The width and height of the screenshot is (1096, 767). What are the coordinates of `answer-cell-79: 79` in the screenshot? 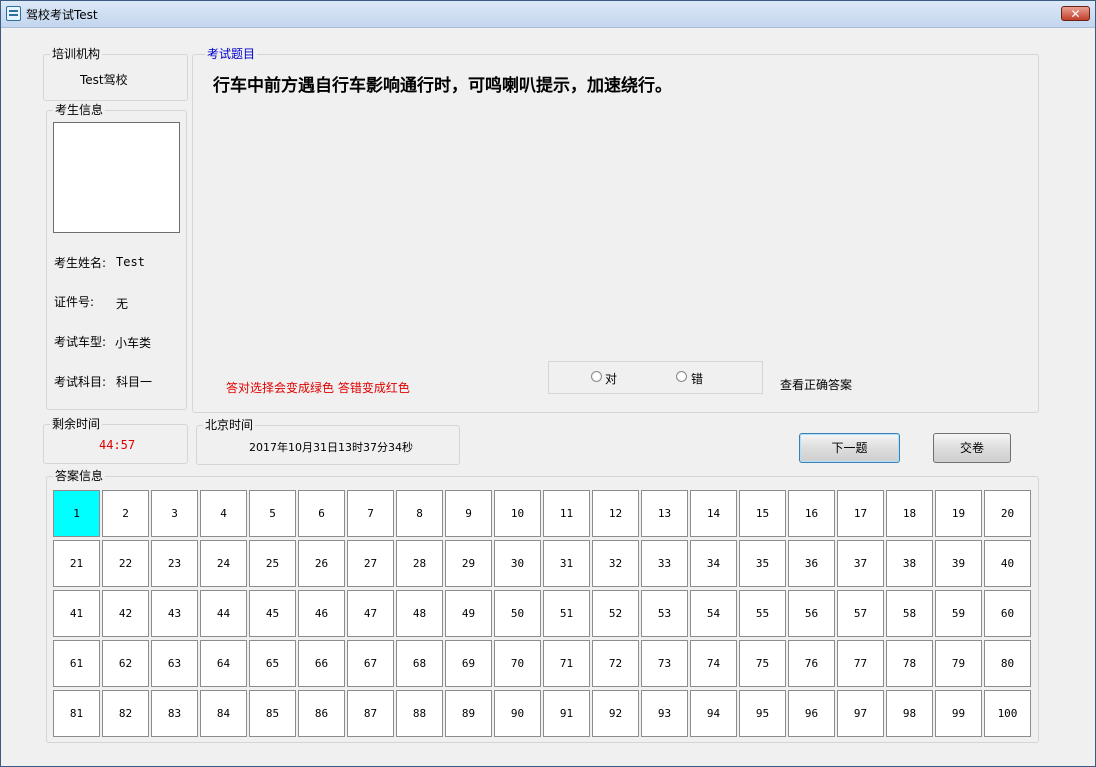 It's located at (958, 663).